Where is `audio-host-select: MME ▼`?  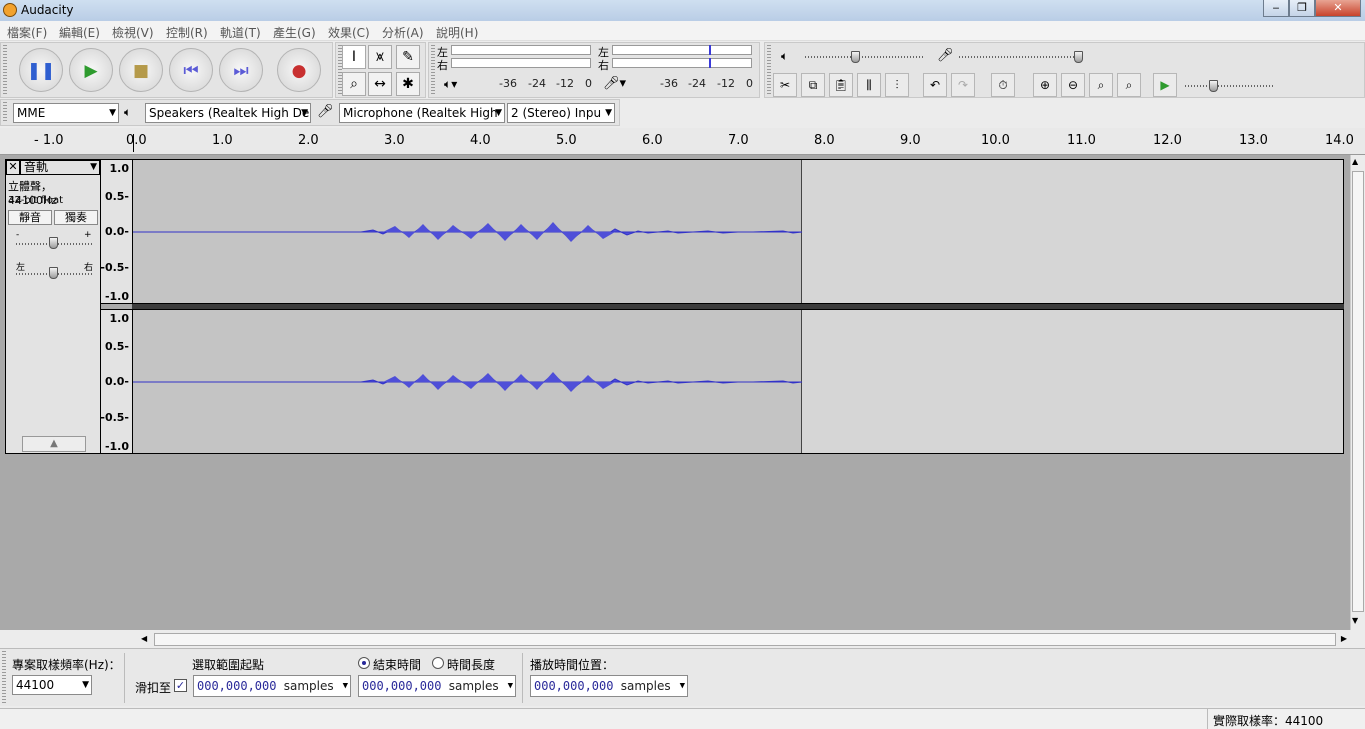
audio-host-select: MME ▼ is located at coordinates (66, 113).